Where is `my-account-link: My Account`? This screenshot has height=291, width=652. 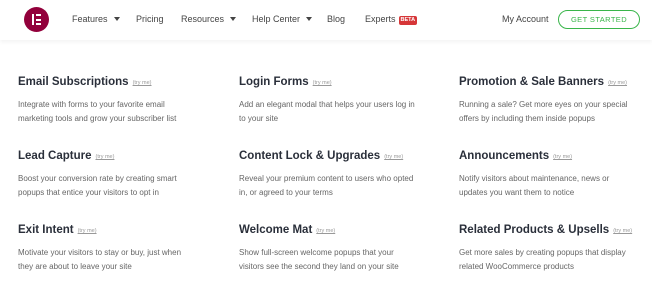 my-account-link: My Account is located at coordinates (525, 19).